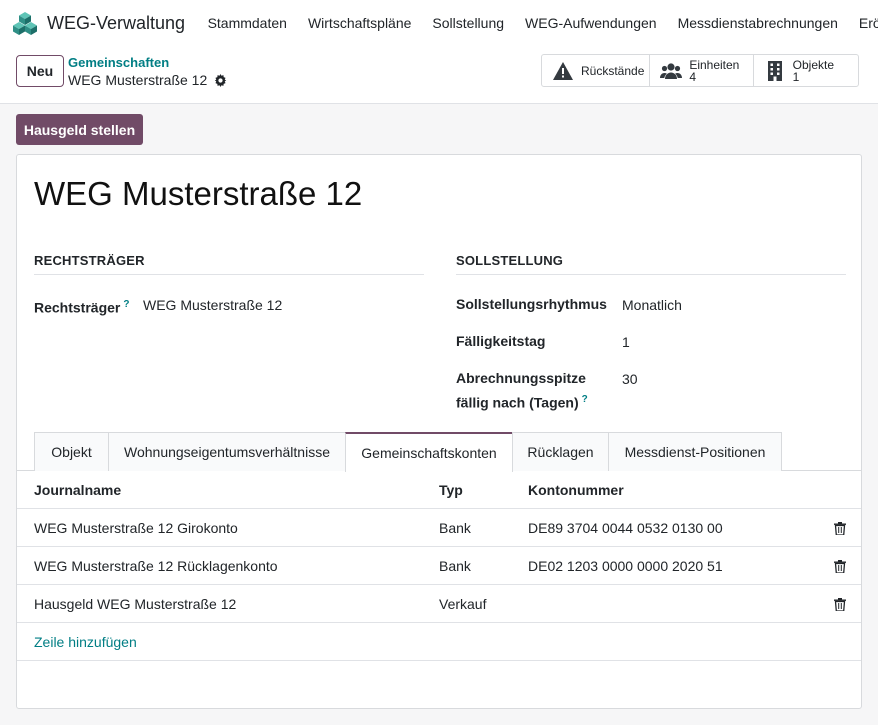 The height and width of the screenshot is (725, 878). What do you see at coordinates (560, 451) in the screenshot?
I see `tab-ruecklagen: Rücklagen` at bounding box center [560, 451].